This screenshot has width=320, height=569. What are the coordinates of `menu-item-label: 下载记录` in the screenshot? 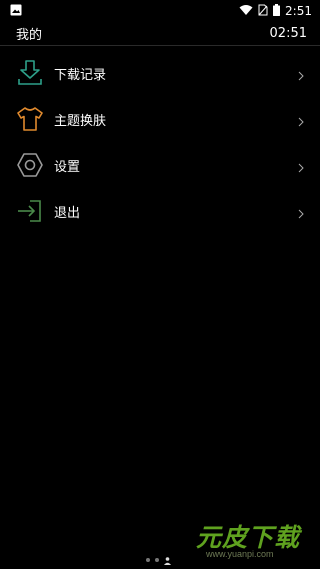 It's located at (80, 75).